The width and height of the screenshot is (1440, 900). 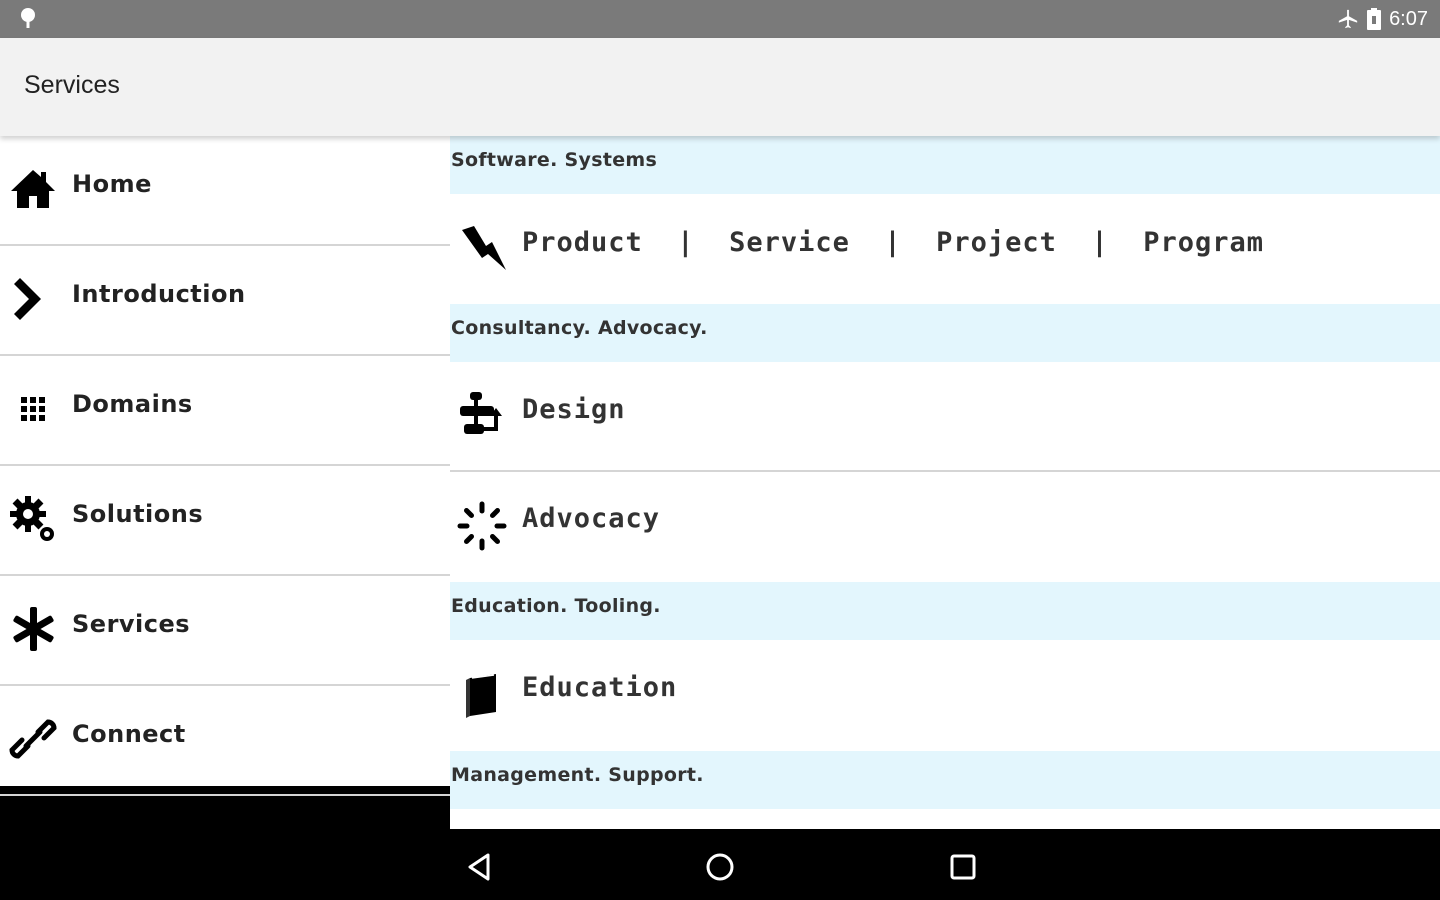 What do you see at coordinates (225, 741) in the screenshot?
I see `drawer-item-connect: Connect` at bounding box center [225, 741].